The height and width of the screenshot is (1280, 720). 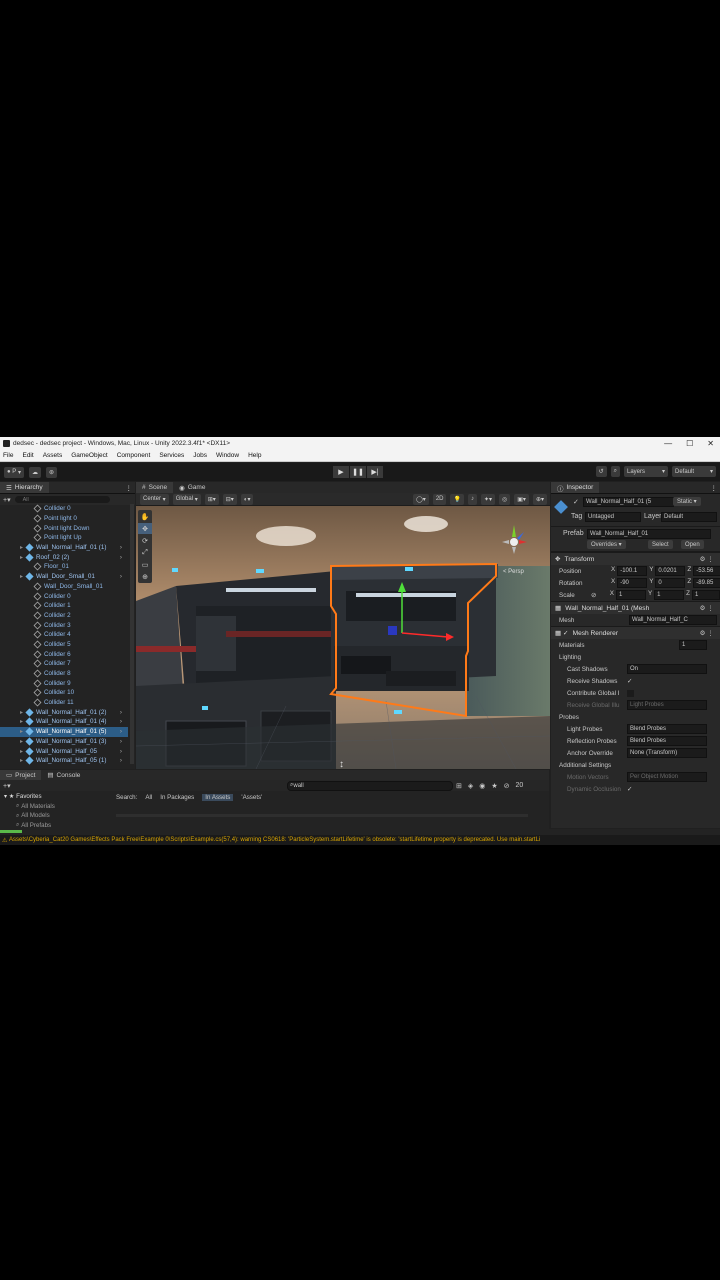 What do you see at coordinates (89, 455) in the screenshot?
I see `menu-gameobject: GameObject` at bounding box center [89, 455].